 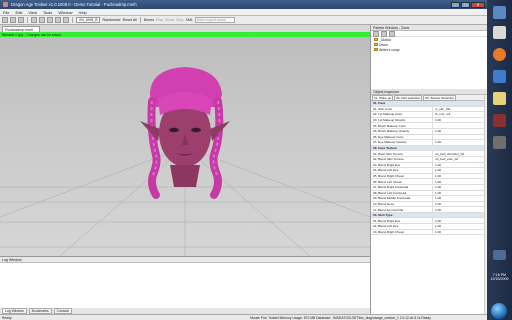 What do you see at coordinates (460, 109) in the screenshot?
I see `property-value: rs_skn_011` at bounding box center [460, 109].